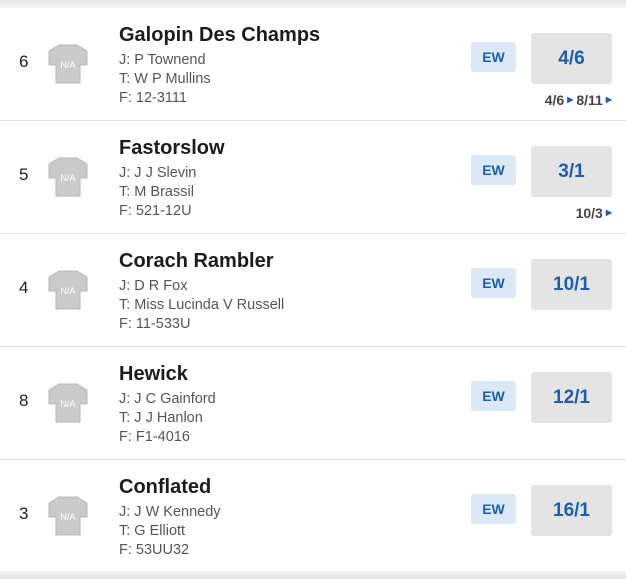 This screenshot has width=626, height=579. What do you see at coordinates (167, 399) in the screenshot?
I see `jockey-label: J: J C Gainford` at bounding box center [167, 399].